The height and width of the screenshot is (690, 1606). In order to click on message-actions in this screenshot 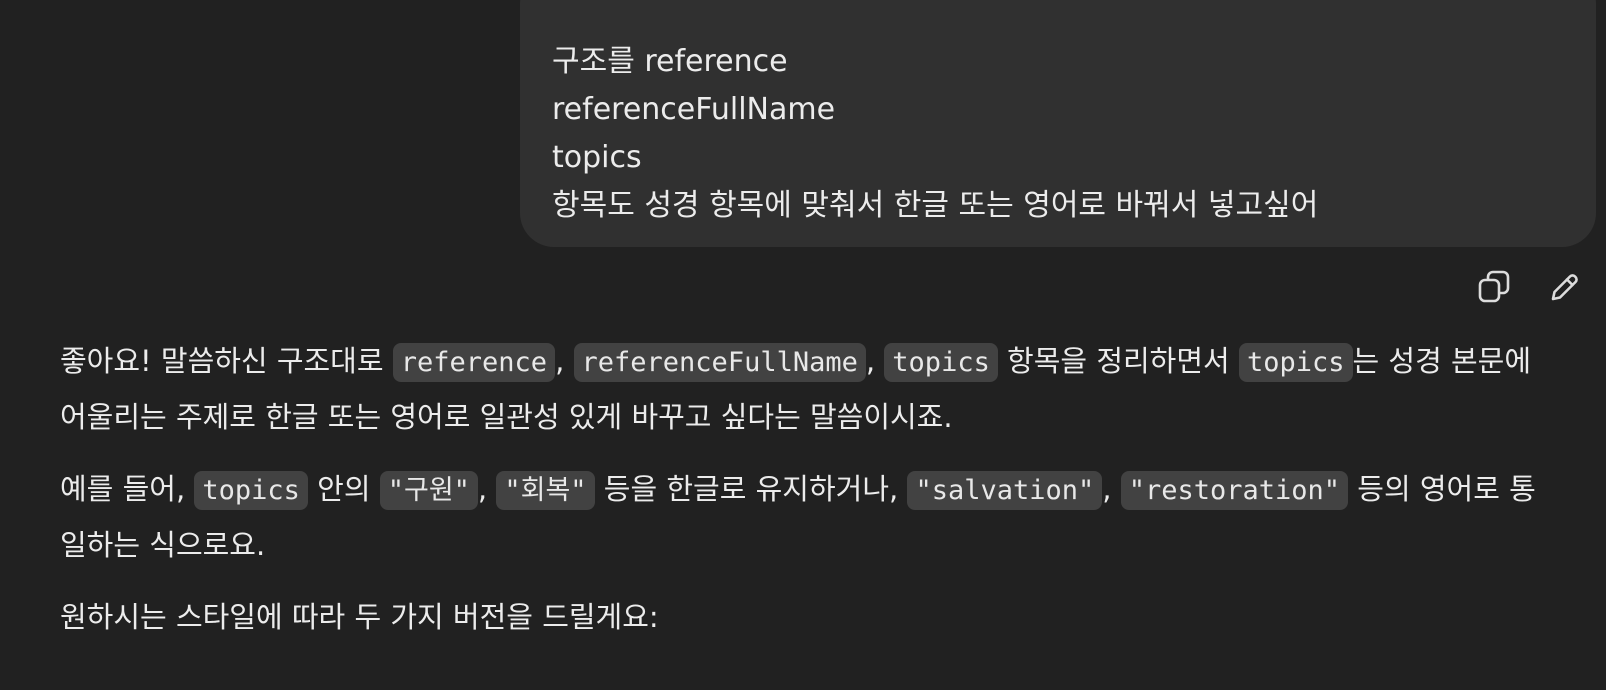, I will do `click(1530, 287)`.